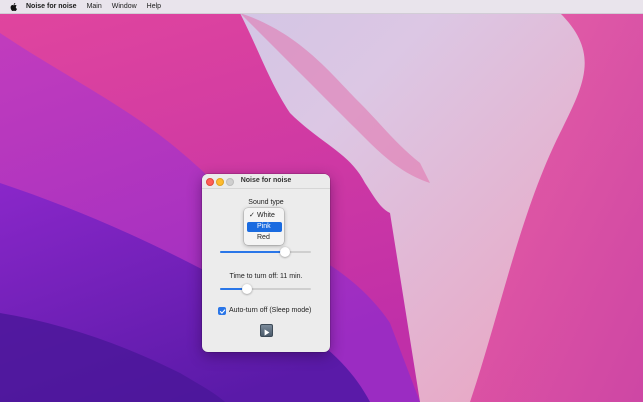 The height and width of the screenshot is (402, 643). I want to click on play-button, so click(266, 330).